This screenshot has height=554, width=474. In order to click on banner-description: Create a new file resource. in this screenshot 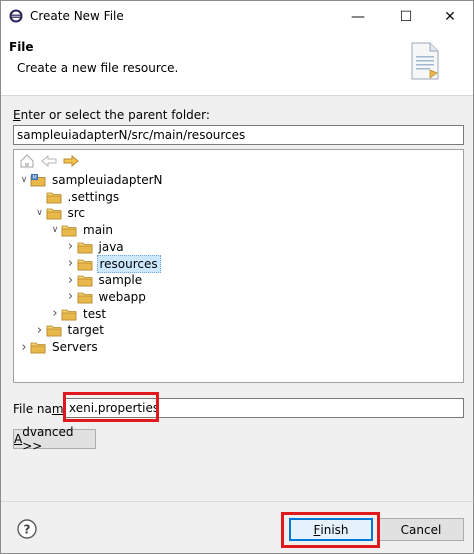, I will do `click(98, 68)`.